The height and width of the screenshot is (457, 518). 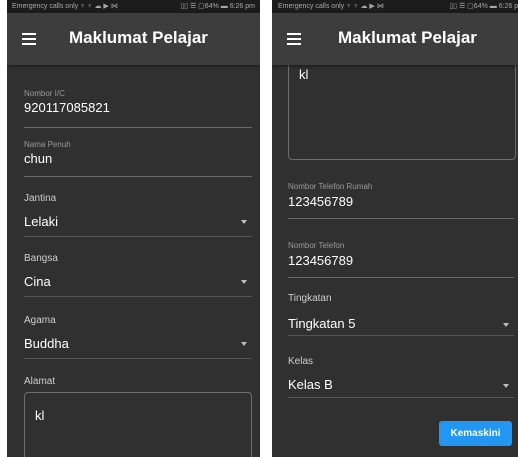 What do you see at coordinates (401, 218) in the screenshot?
I see `home-phone-underline` at bounding box center [401, 218].